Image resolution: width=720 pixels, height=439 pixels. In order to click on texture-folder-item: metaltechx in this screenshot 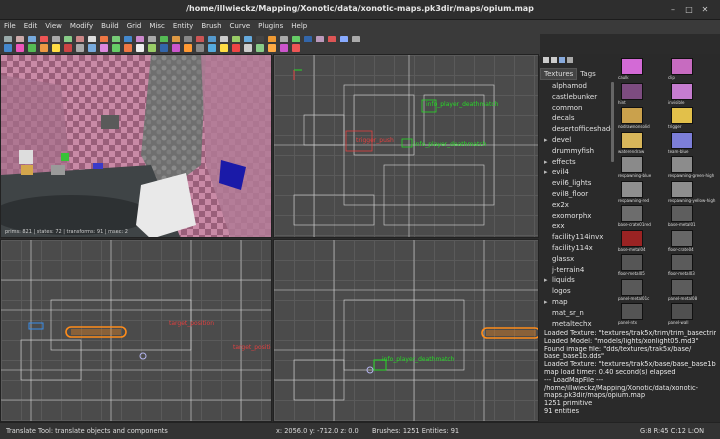, I will do `click(576, 324)`.